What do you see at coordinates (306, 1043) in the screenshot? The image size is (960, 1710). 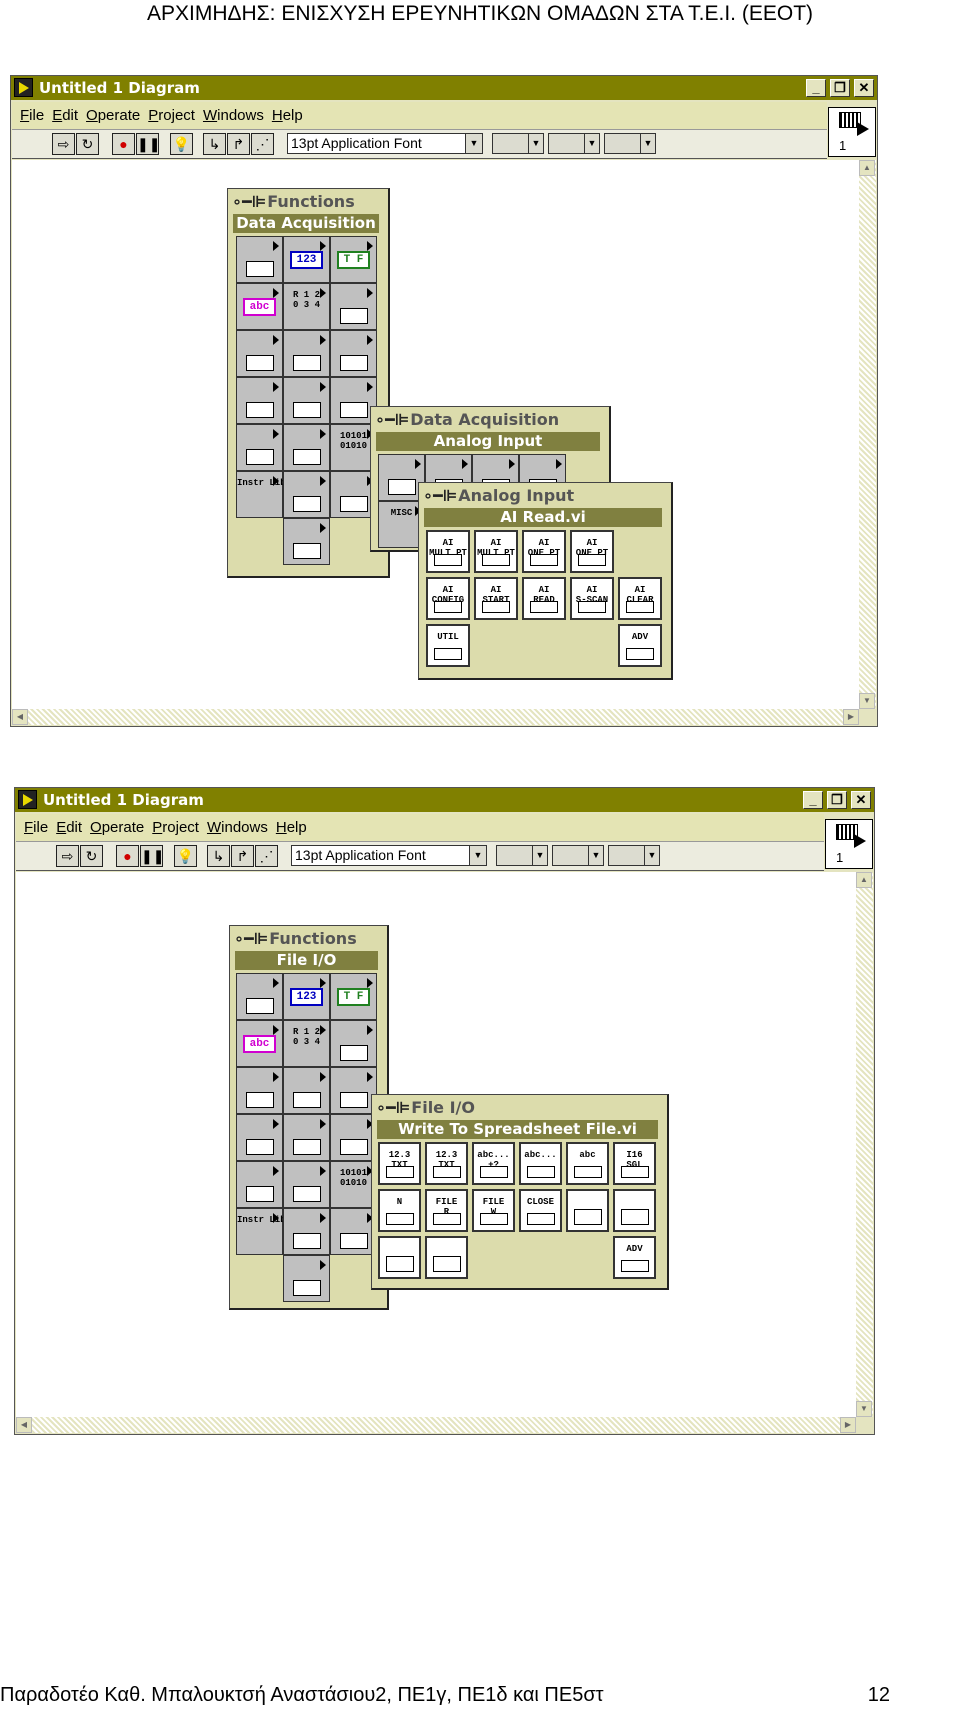 I see `array-cluster-palette-item: R 1 2 0 3 4` at bounding box center [306, 1043].